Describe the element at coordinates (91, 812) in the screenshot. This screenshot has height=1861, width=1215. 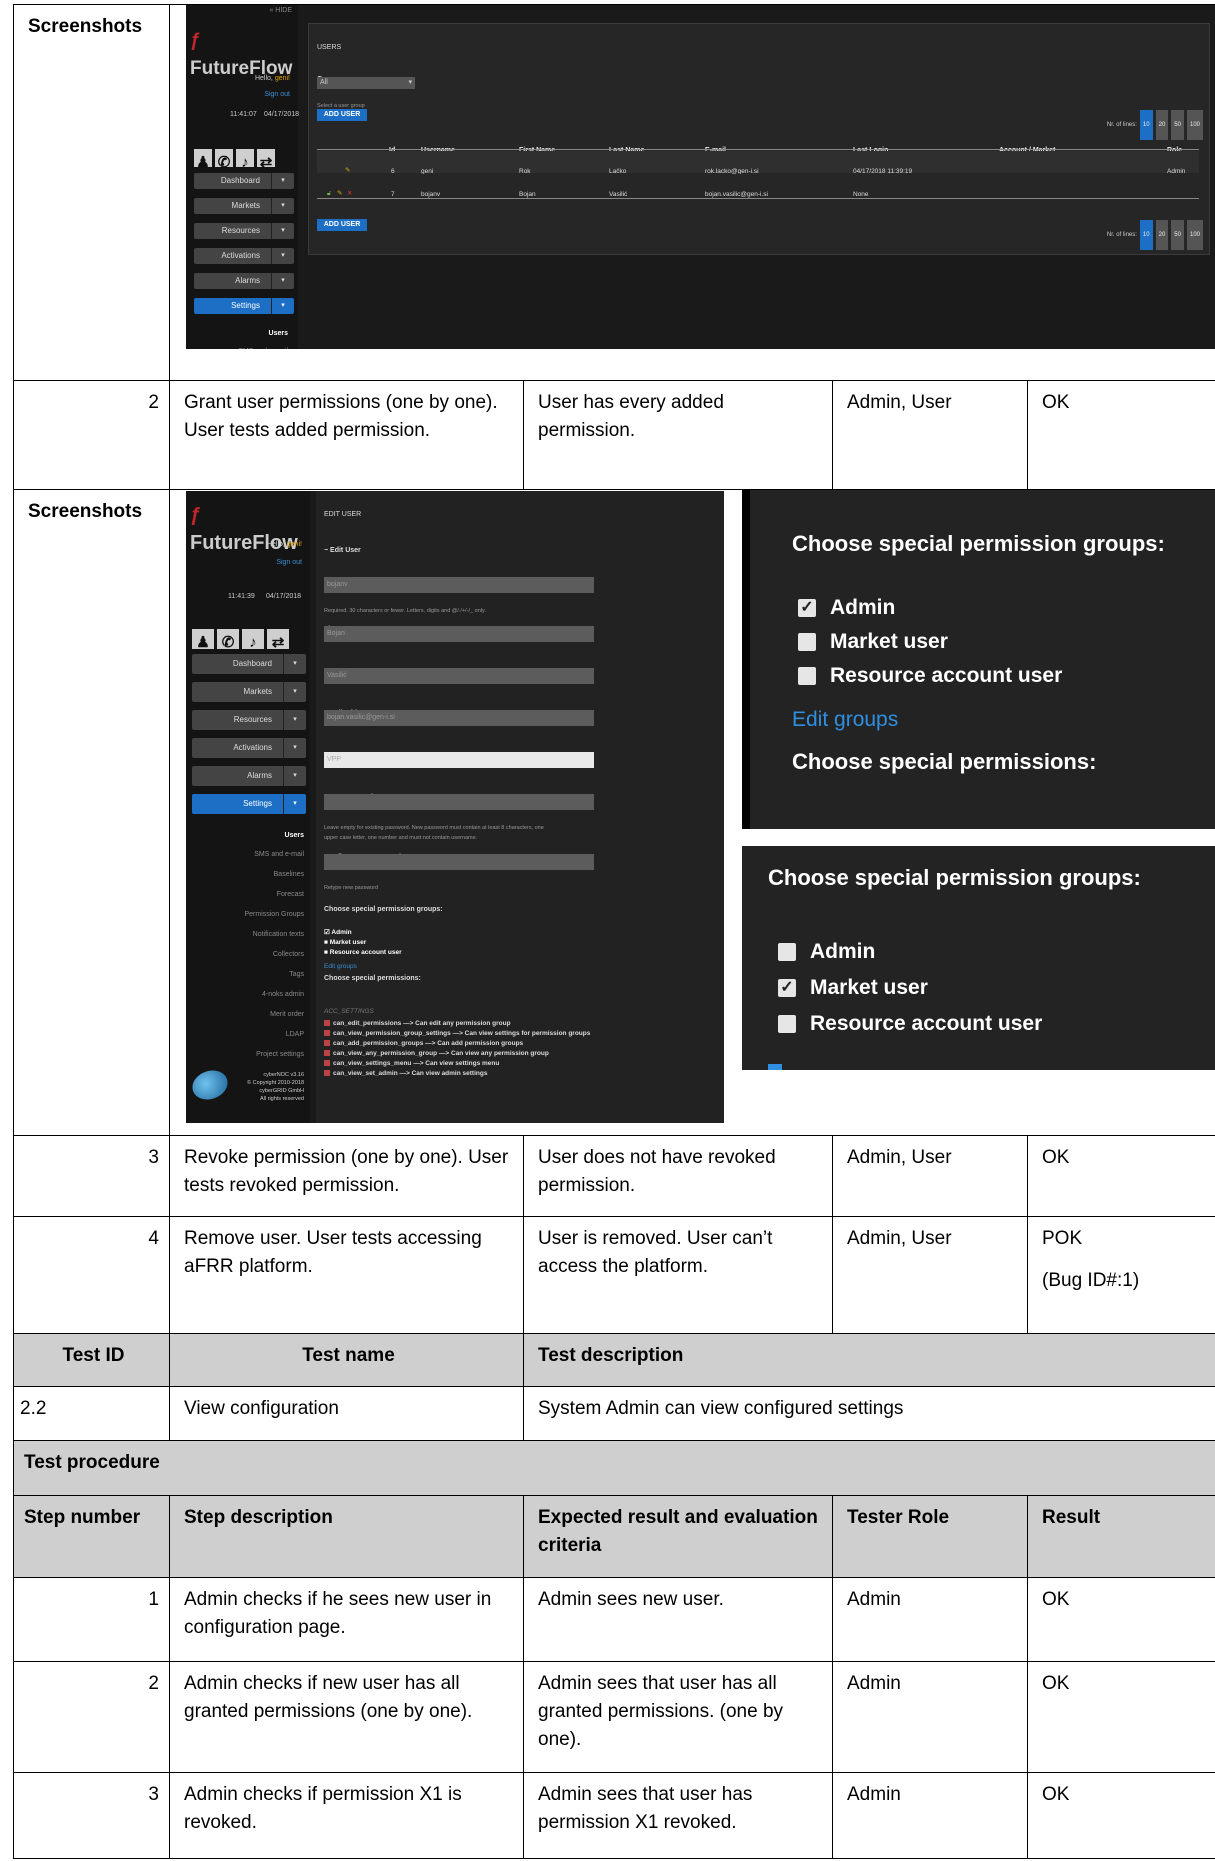
I see `screenshots-label: Screenshots` at that location.